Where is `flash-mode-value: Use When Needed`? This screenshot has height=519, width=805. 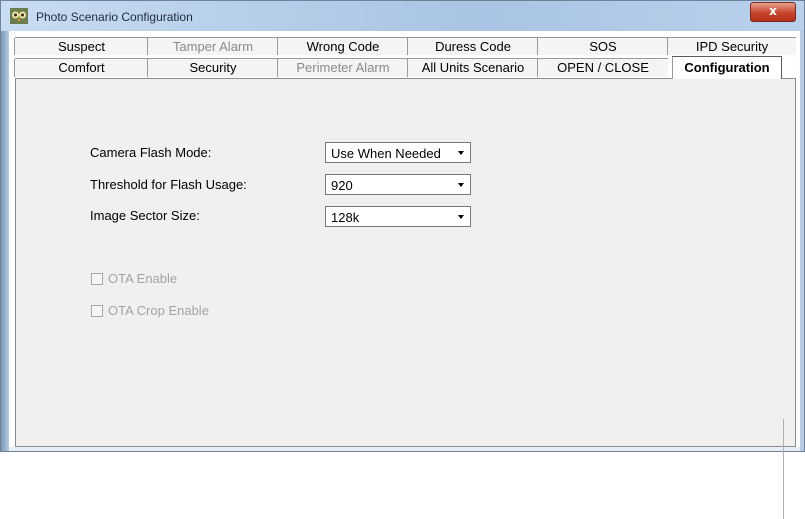
flash-mode-value: Use When Needed is located at coordinates (386, 153).